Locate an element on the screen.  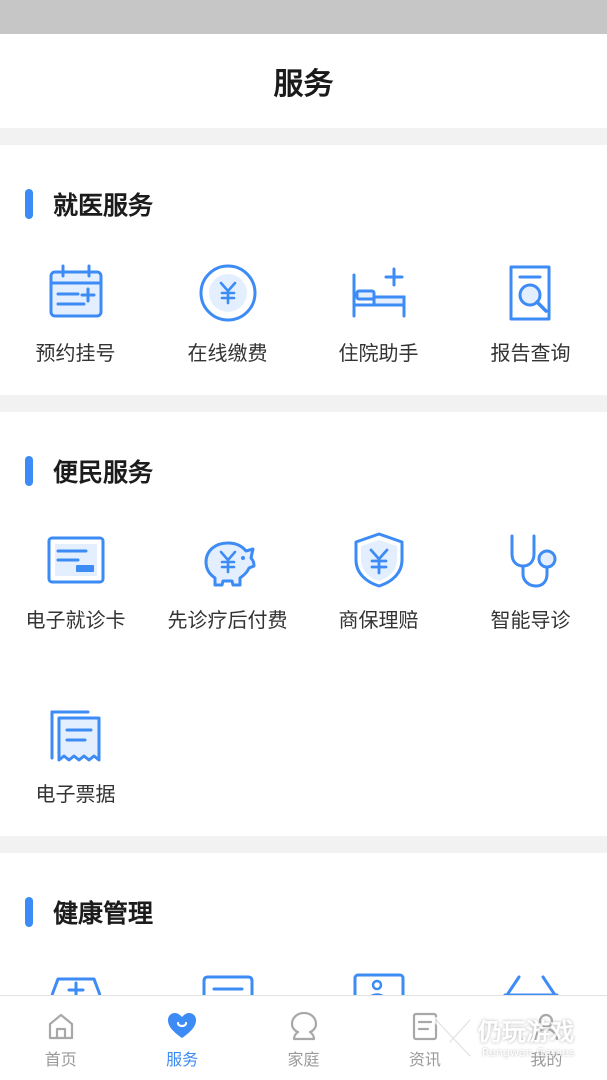
service-inpatient-assistant: 住院助手 is located at coordinates (378, 313).